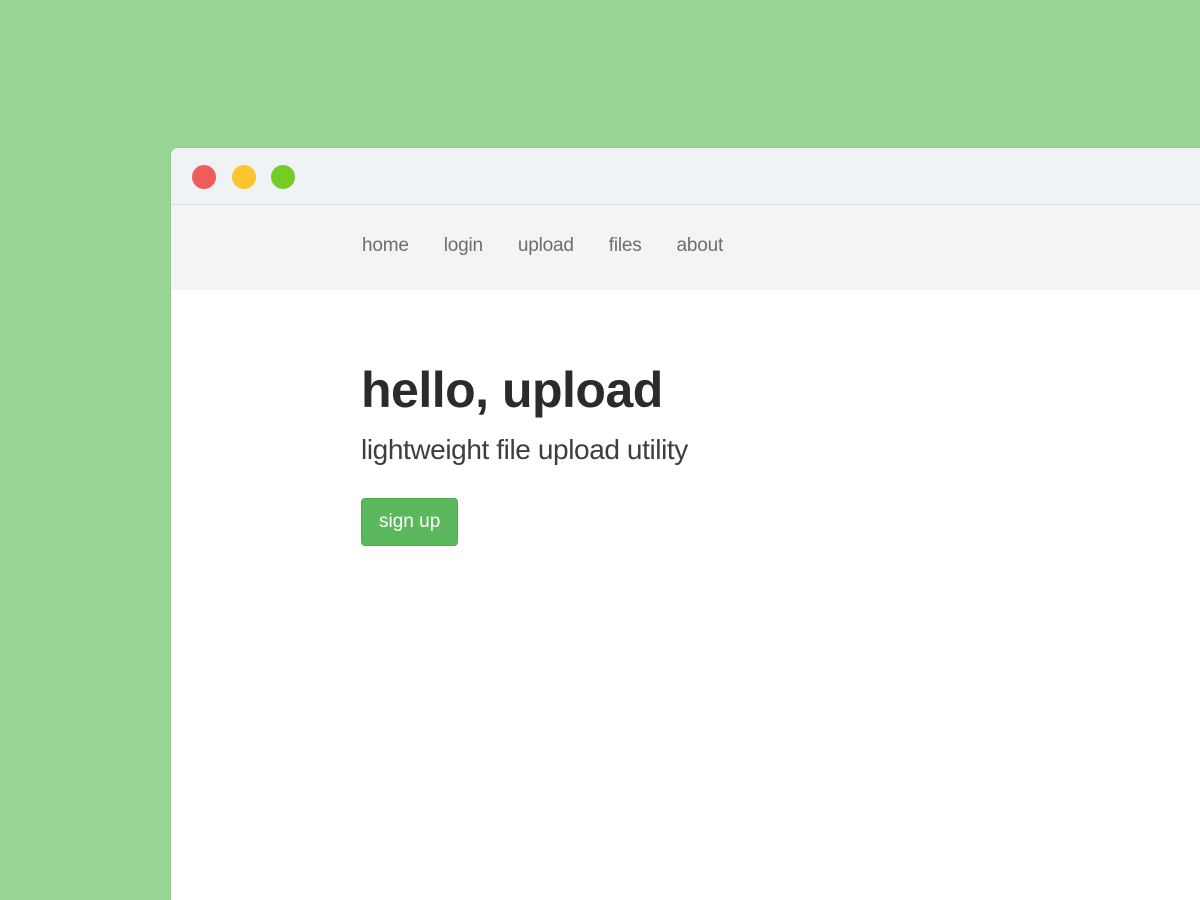  Describe the element at coordinates (524, 449) in the screenshot. I see `page-subtitle: lightweight file upload utility` at that location.